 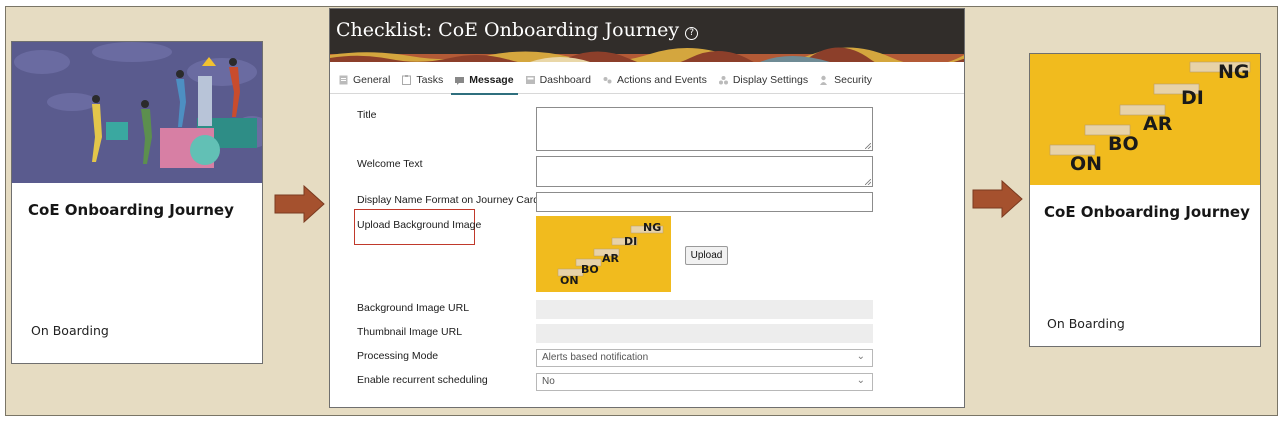 What do you see at coordinates (569, 280) in the screenshot?
I see `thumb-step-on: ON` at bounding box center [569, 280].